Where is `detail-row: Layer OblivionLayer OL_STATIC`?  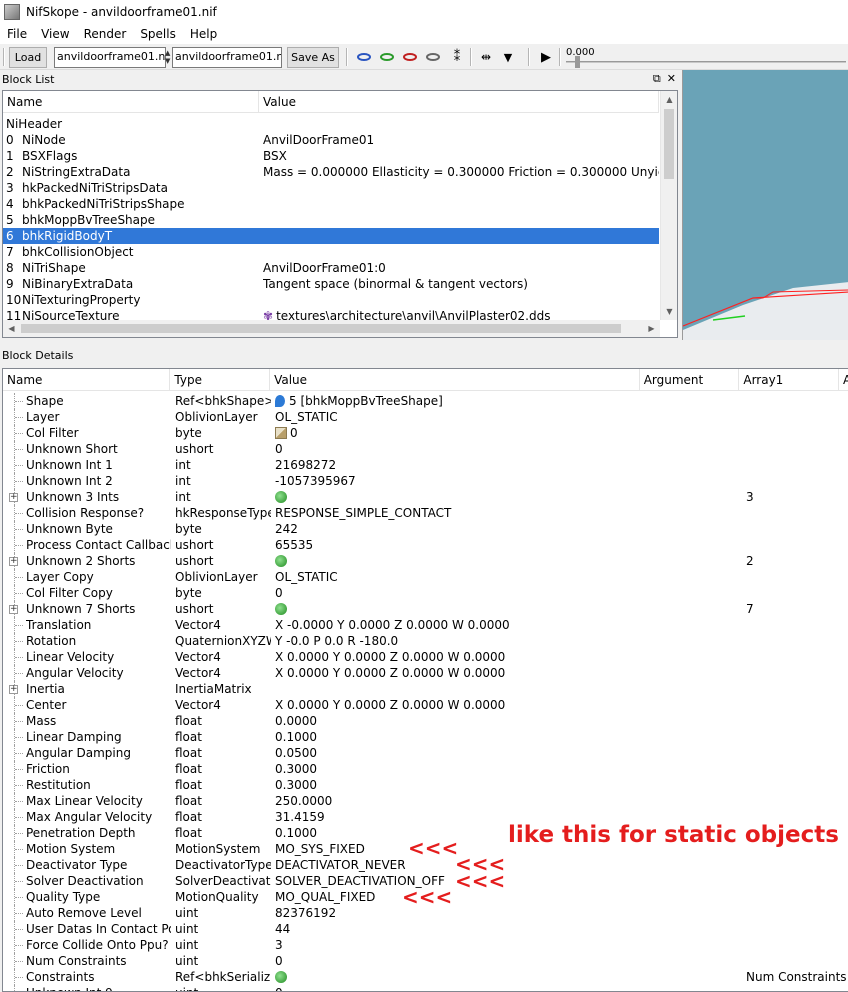
detail-row: Layer OblivionLayer OL_STATIC is located at coordinates (425, 417).